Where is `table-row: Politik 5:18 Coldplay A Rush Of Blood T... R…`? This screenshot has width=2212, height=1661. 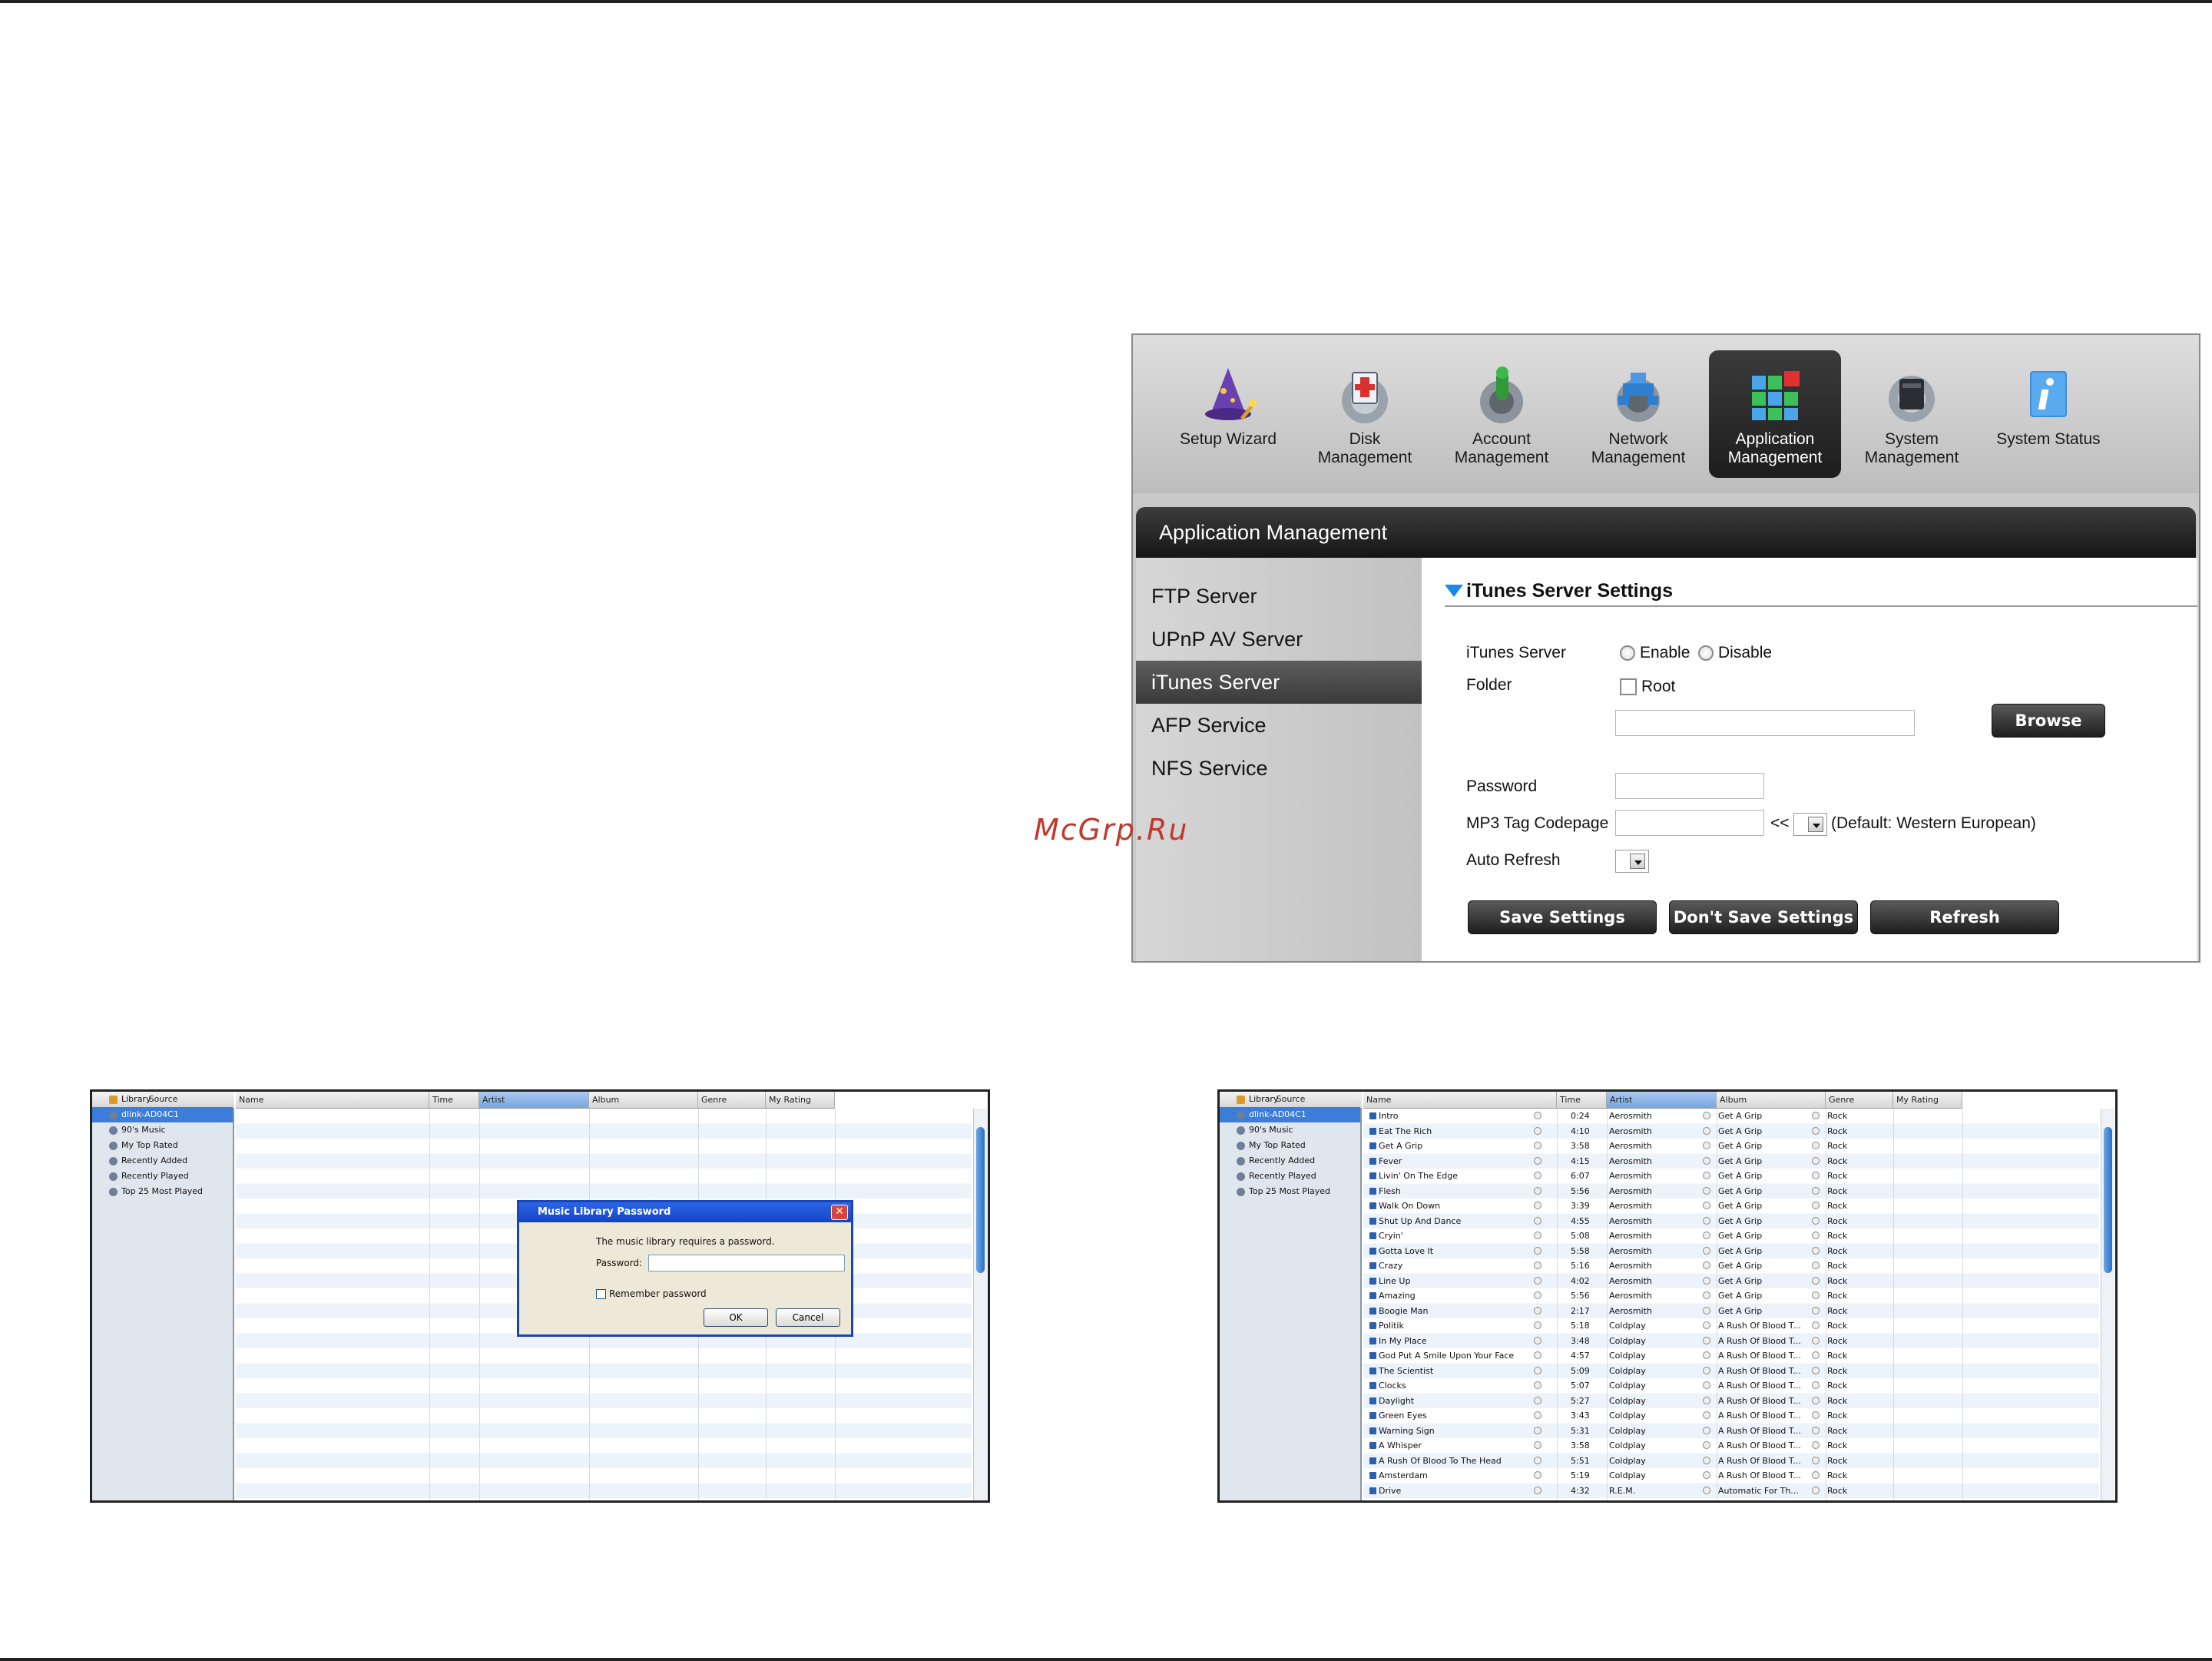 table-row: Politik 5:18 Coldplay A Rush Of Blood T... R… is located at coordinates (1731, 1326).